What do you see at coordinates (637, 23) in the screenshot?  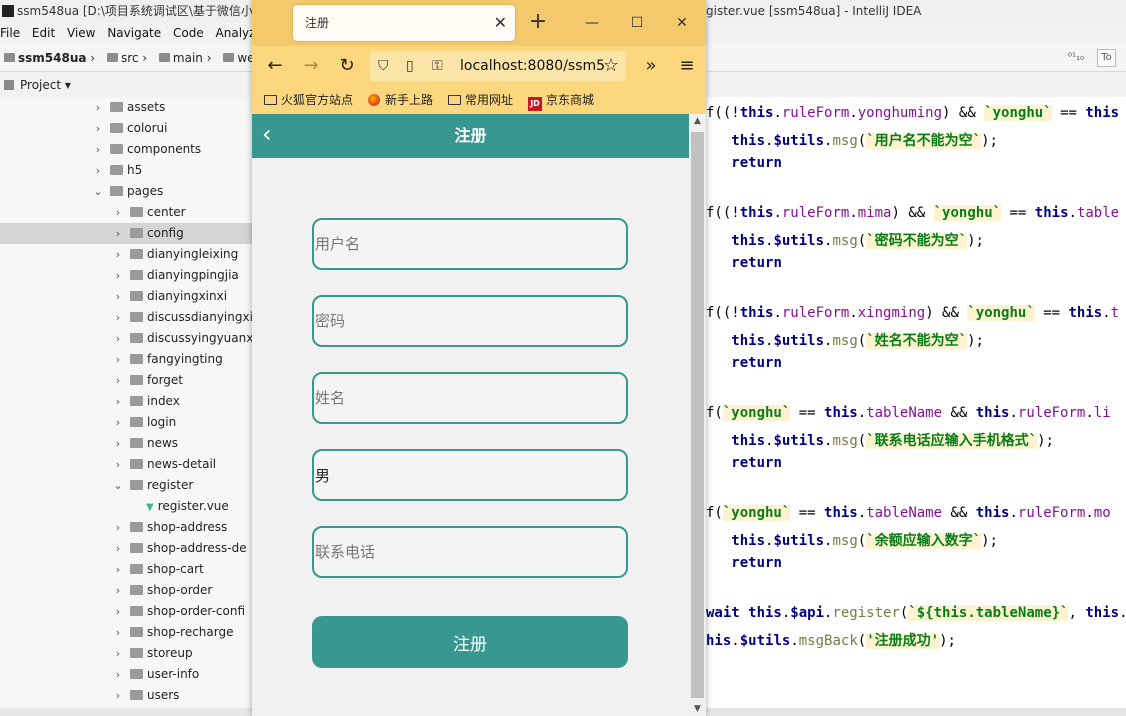 I see `maximize-icon: ☐` at bounding box center [637, 23].